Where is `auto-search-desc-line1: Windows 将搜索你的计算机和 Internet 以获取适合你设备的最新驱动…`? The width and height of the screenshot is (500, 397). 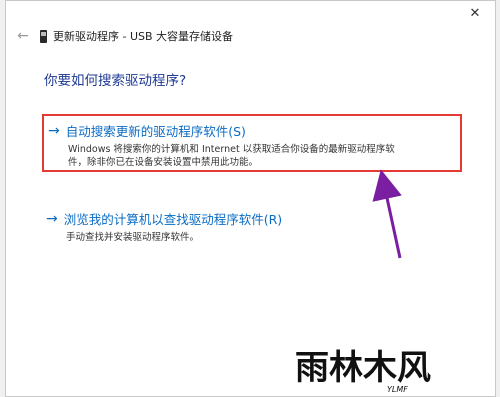
auto-search-desc-line1: Windows 将搜索你的计算机和 Internet 以获取适合你设备的最新驱动… is located at coordinates (231, 149).